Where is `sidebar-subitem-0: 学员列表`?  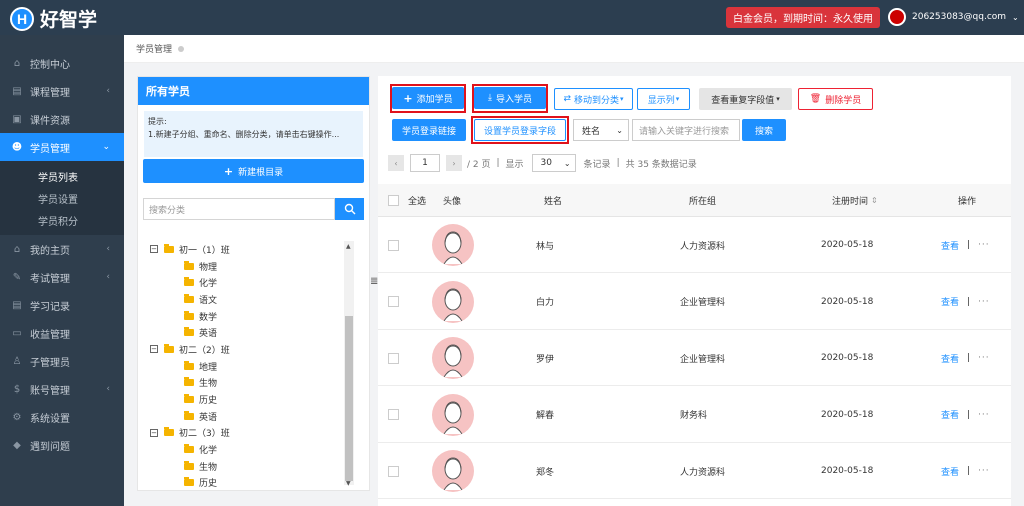
sidebar-subitem-0: 学员列表 is located at coordinates (62, 176).